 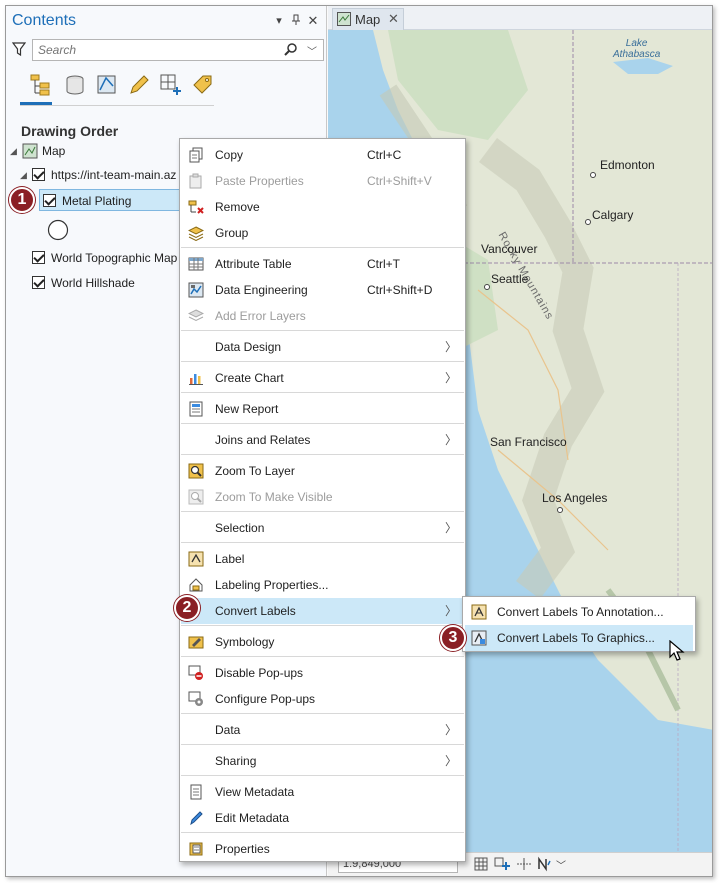 What do you see at coordinates (322, 290) in the screenshot?
I see `menu-item-data-engineering: Data Engineering Ctrl+Shift+D` at bounding box center [322, 290].